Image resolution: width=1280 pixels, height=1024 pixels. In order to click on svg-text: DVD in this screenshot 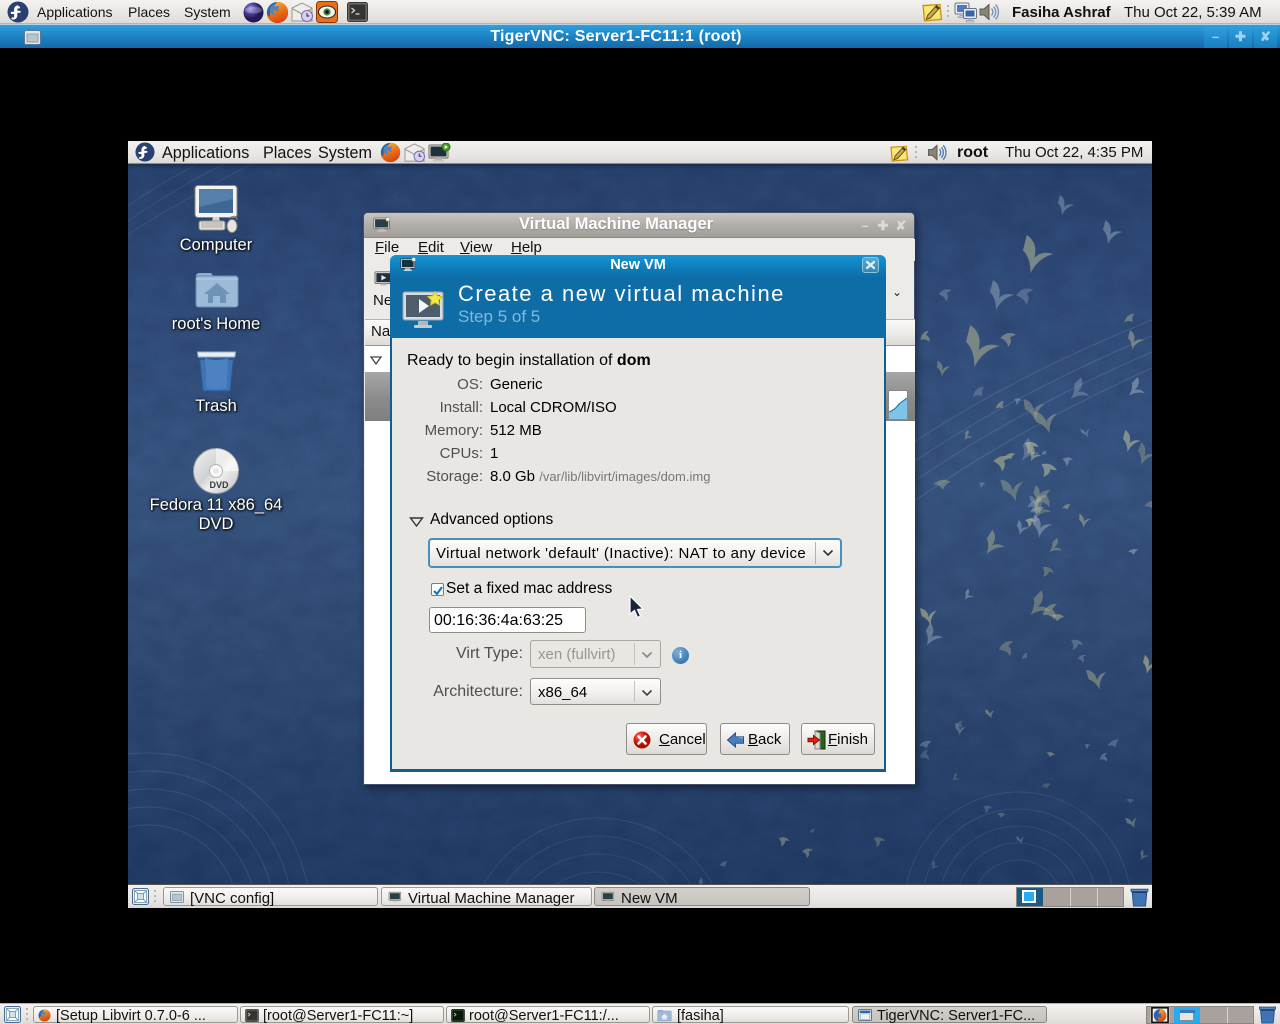, I will do `click(219, 485)`.